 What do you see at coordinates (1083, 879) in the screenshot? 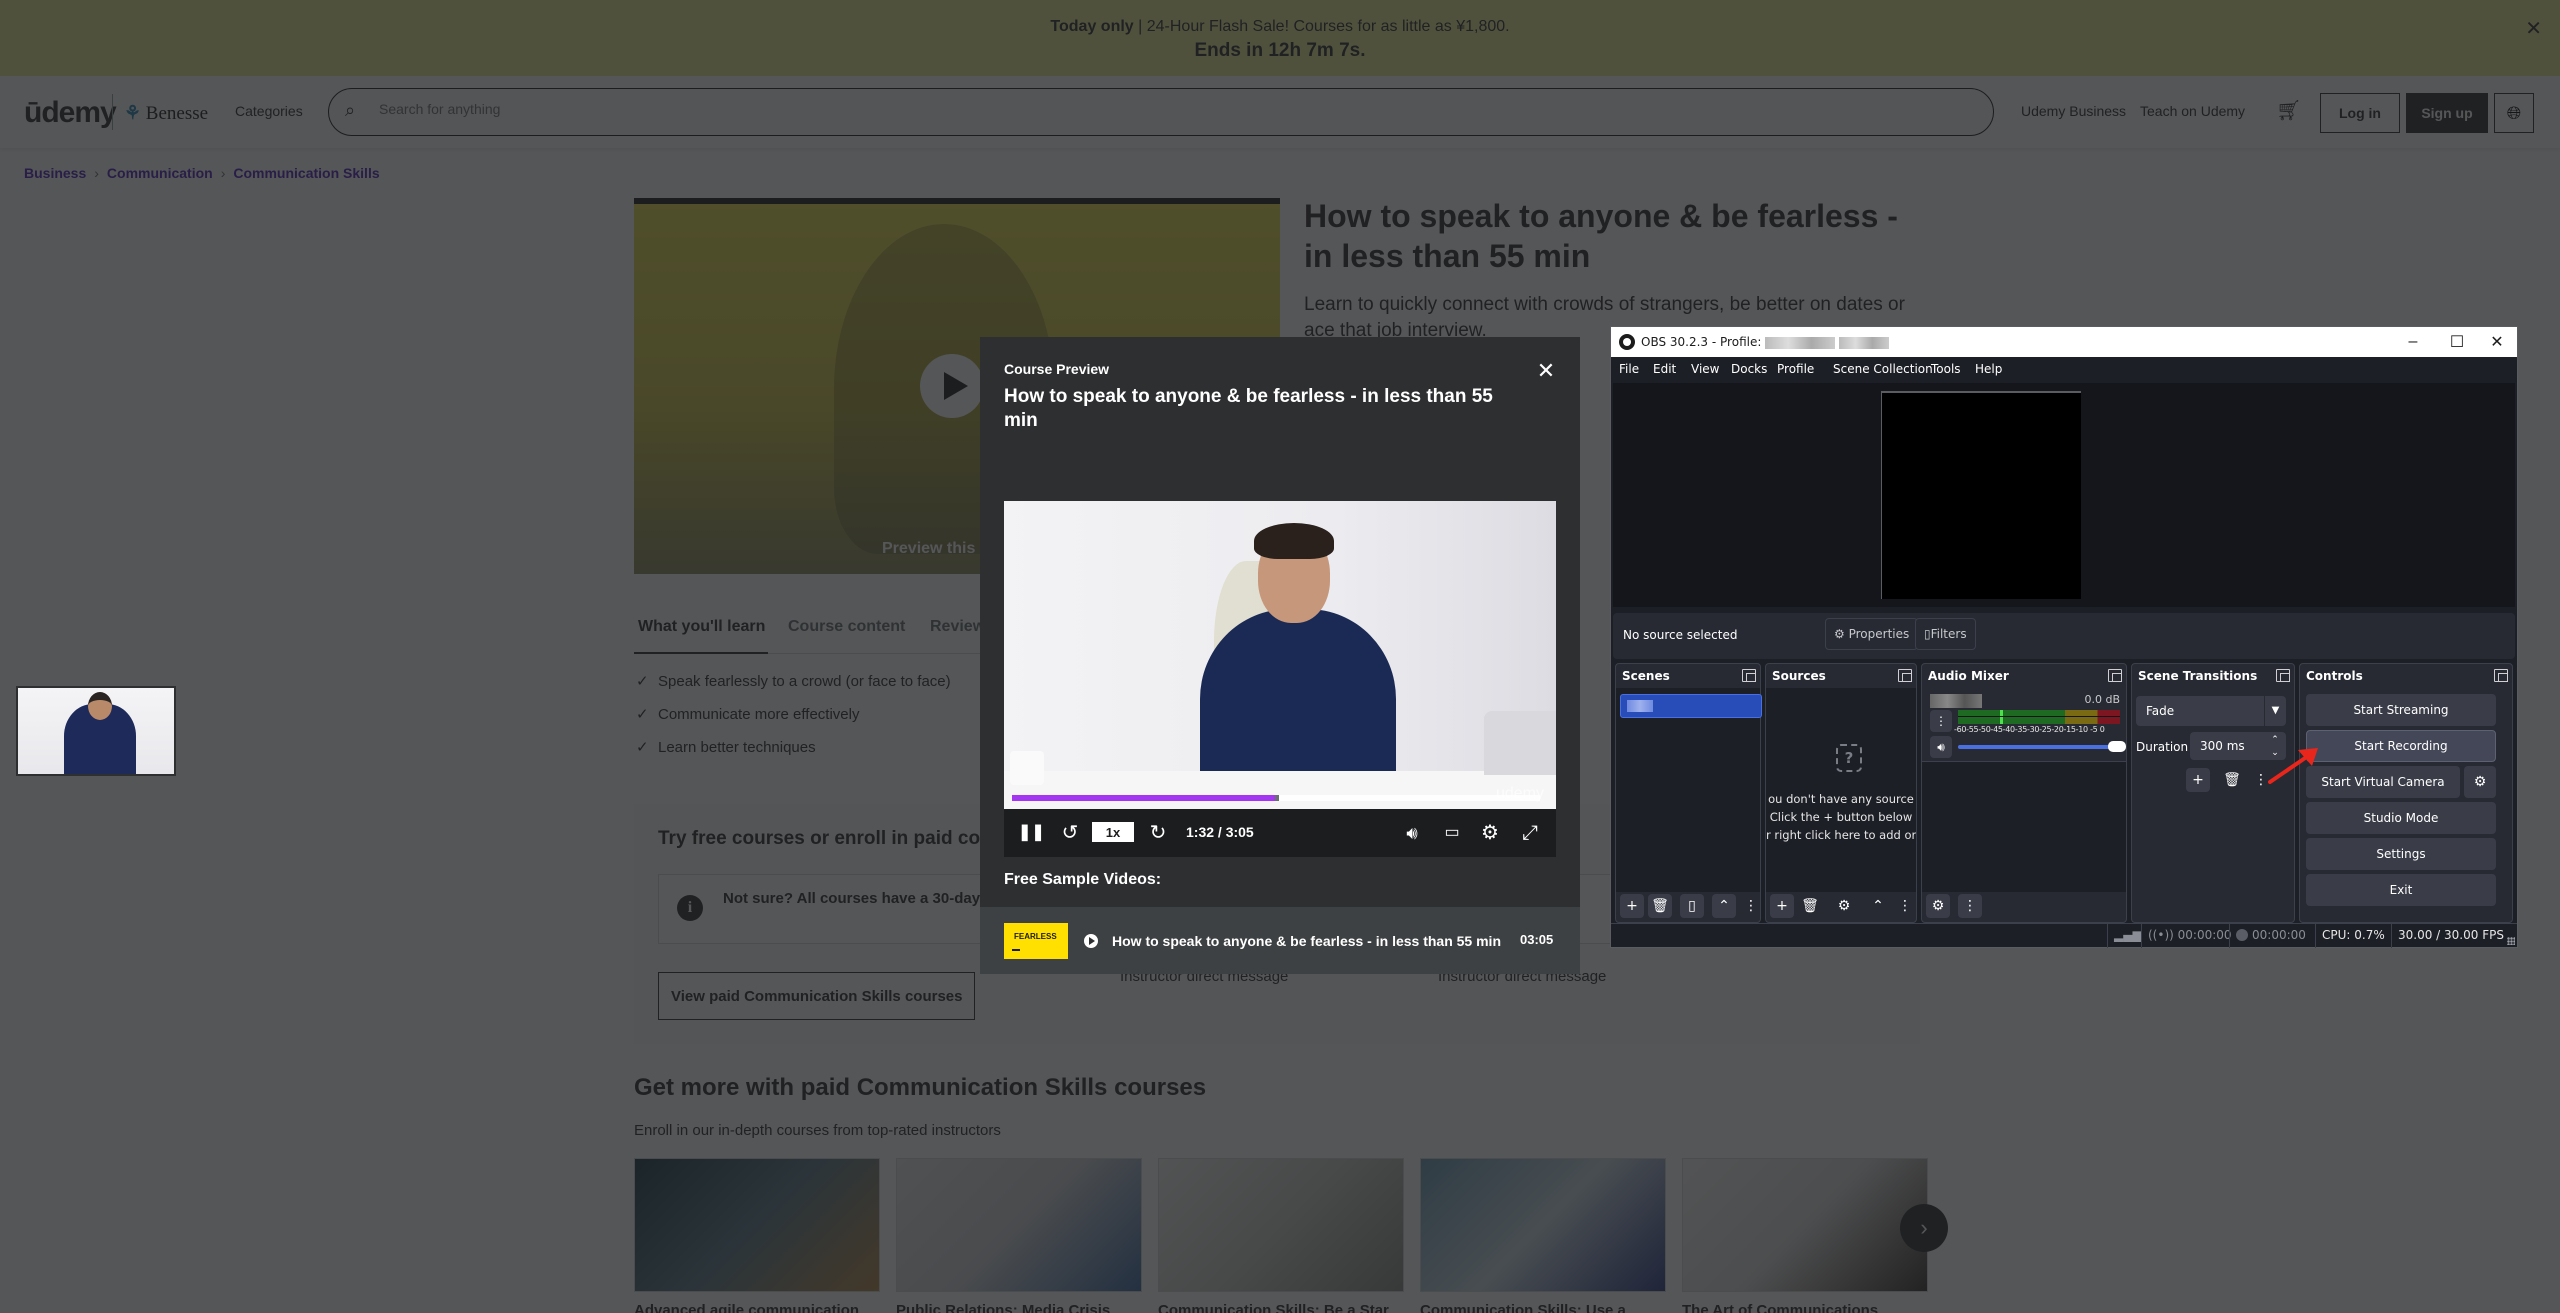
I see `free-samples-heading: Free Sample Videos:` at bounding box center [1083, 879].